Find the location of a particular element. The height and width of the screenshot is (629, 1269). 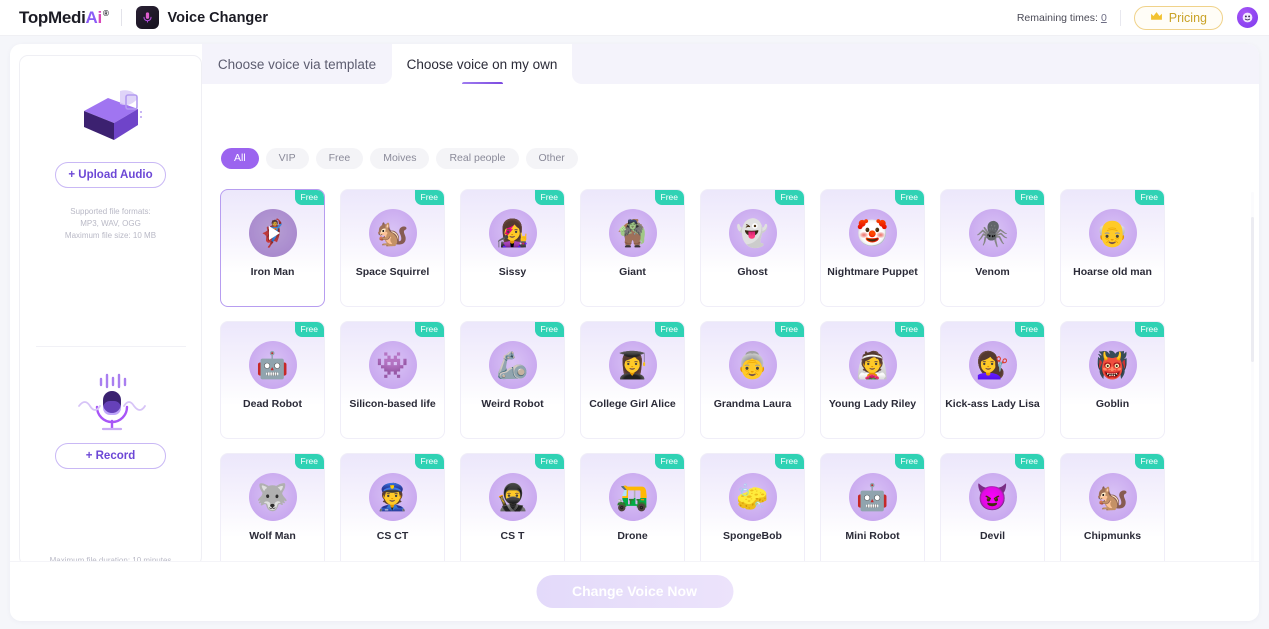

tab-choose-voice-via-template: Choose voice via template is located at coordinates (297, 64).